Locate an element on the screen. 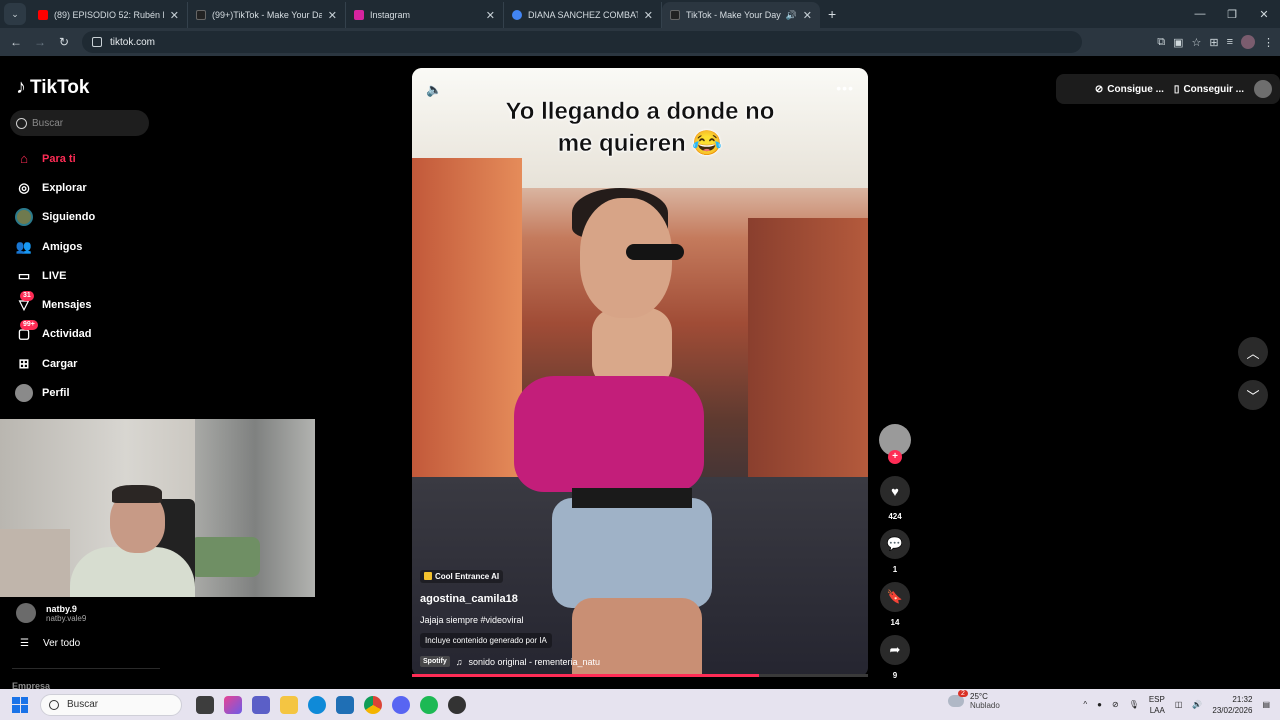  app-tray-icon: ● is located at coordinates (1099, 704).